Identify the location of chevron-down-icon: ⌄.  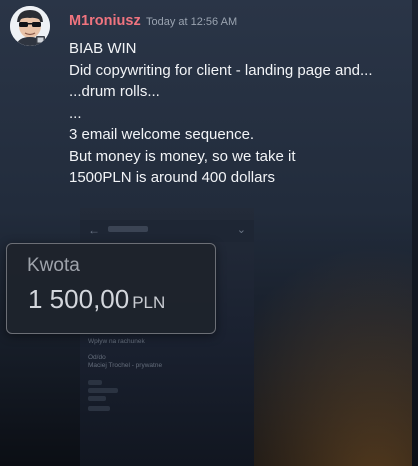
(241, 230).